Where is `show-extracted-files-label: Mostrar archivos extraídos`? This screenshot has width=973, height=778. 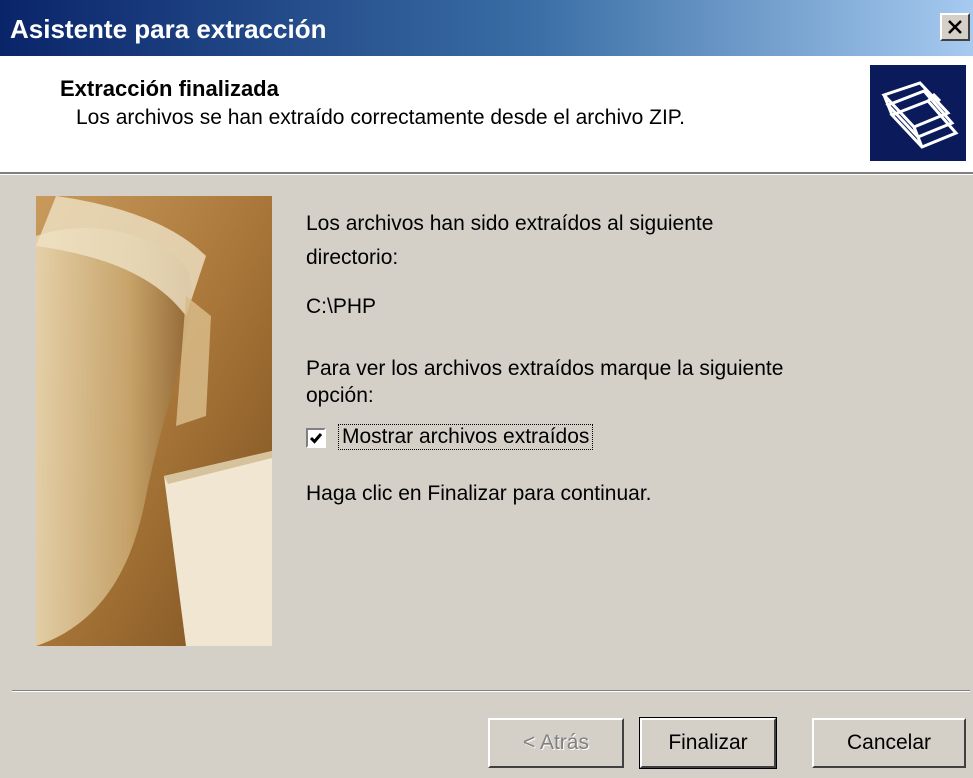
show-extracted-files-label: Mostrar archivos extraídos is located at coordinates (466, 437).